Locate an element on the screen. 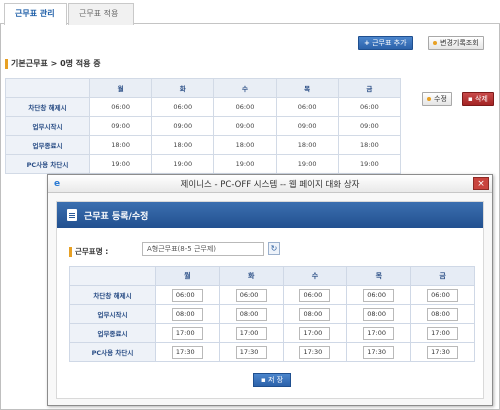 This screenshot has width=500, height=410. add-icon: + is located at coordinates (367, 43).